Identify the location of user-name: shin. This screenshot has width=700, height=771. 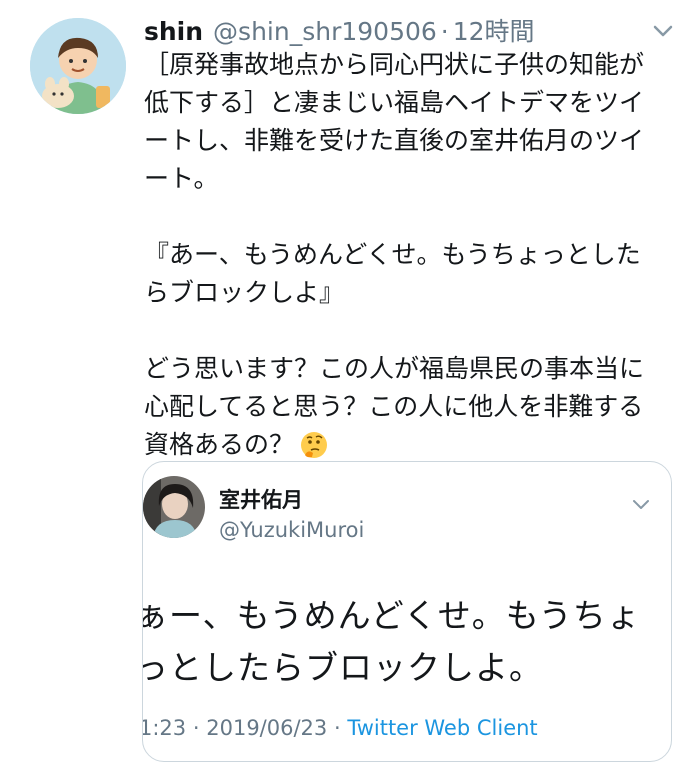
(173, 31).